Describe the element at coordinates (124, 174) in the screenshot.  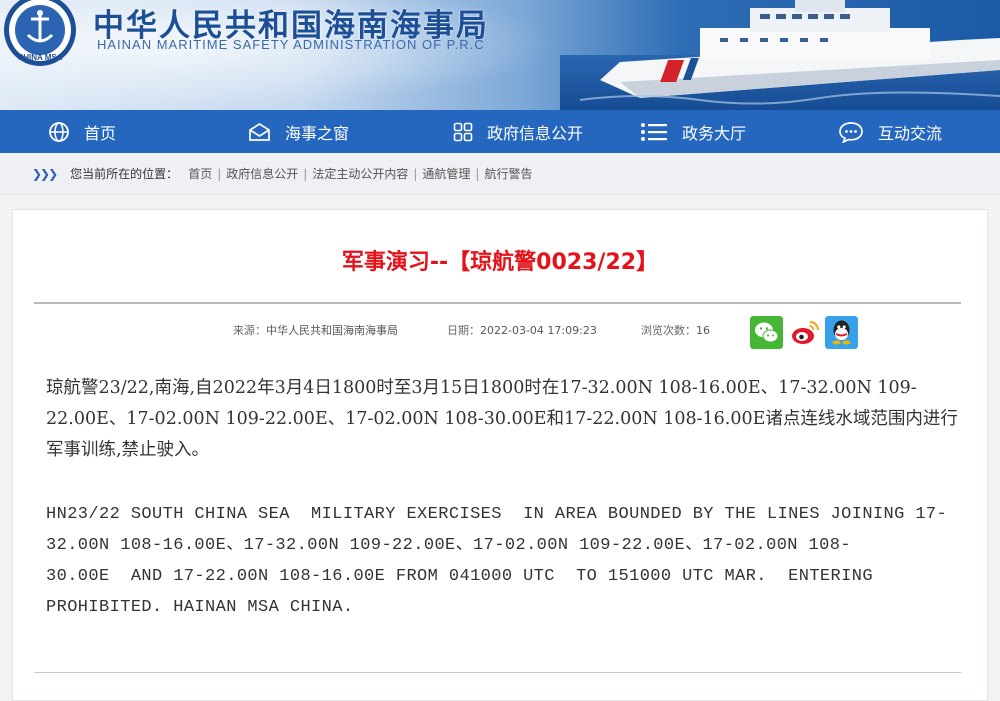
I see `breadcrumb-prefix: 您当前所在的位置：` at that location.